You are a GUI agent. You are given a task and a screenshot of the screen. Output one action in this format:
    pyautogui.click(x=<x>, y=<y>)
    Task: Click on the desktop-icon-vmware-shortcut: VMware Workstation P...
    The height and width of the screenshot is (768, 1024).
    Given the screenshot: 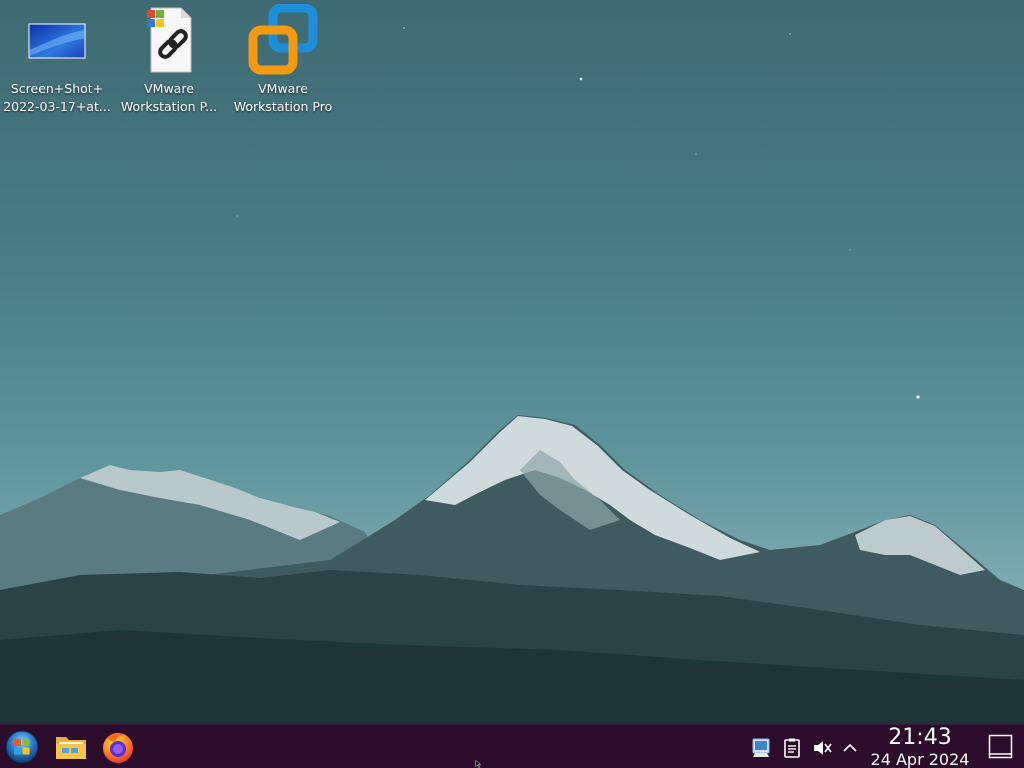 What is the action you would take?
    pyautogui.click(x=169, y=60)
    